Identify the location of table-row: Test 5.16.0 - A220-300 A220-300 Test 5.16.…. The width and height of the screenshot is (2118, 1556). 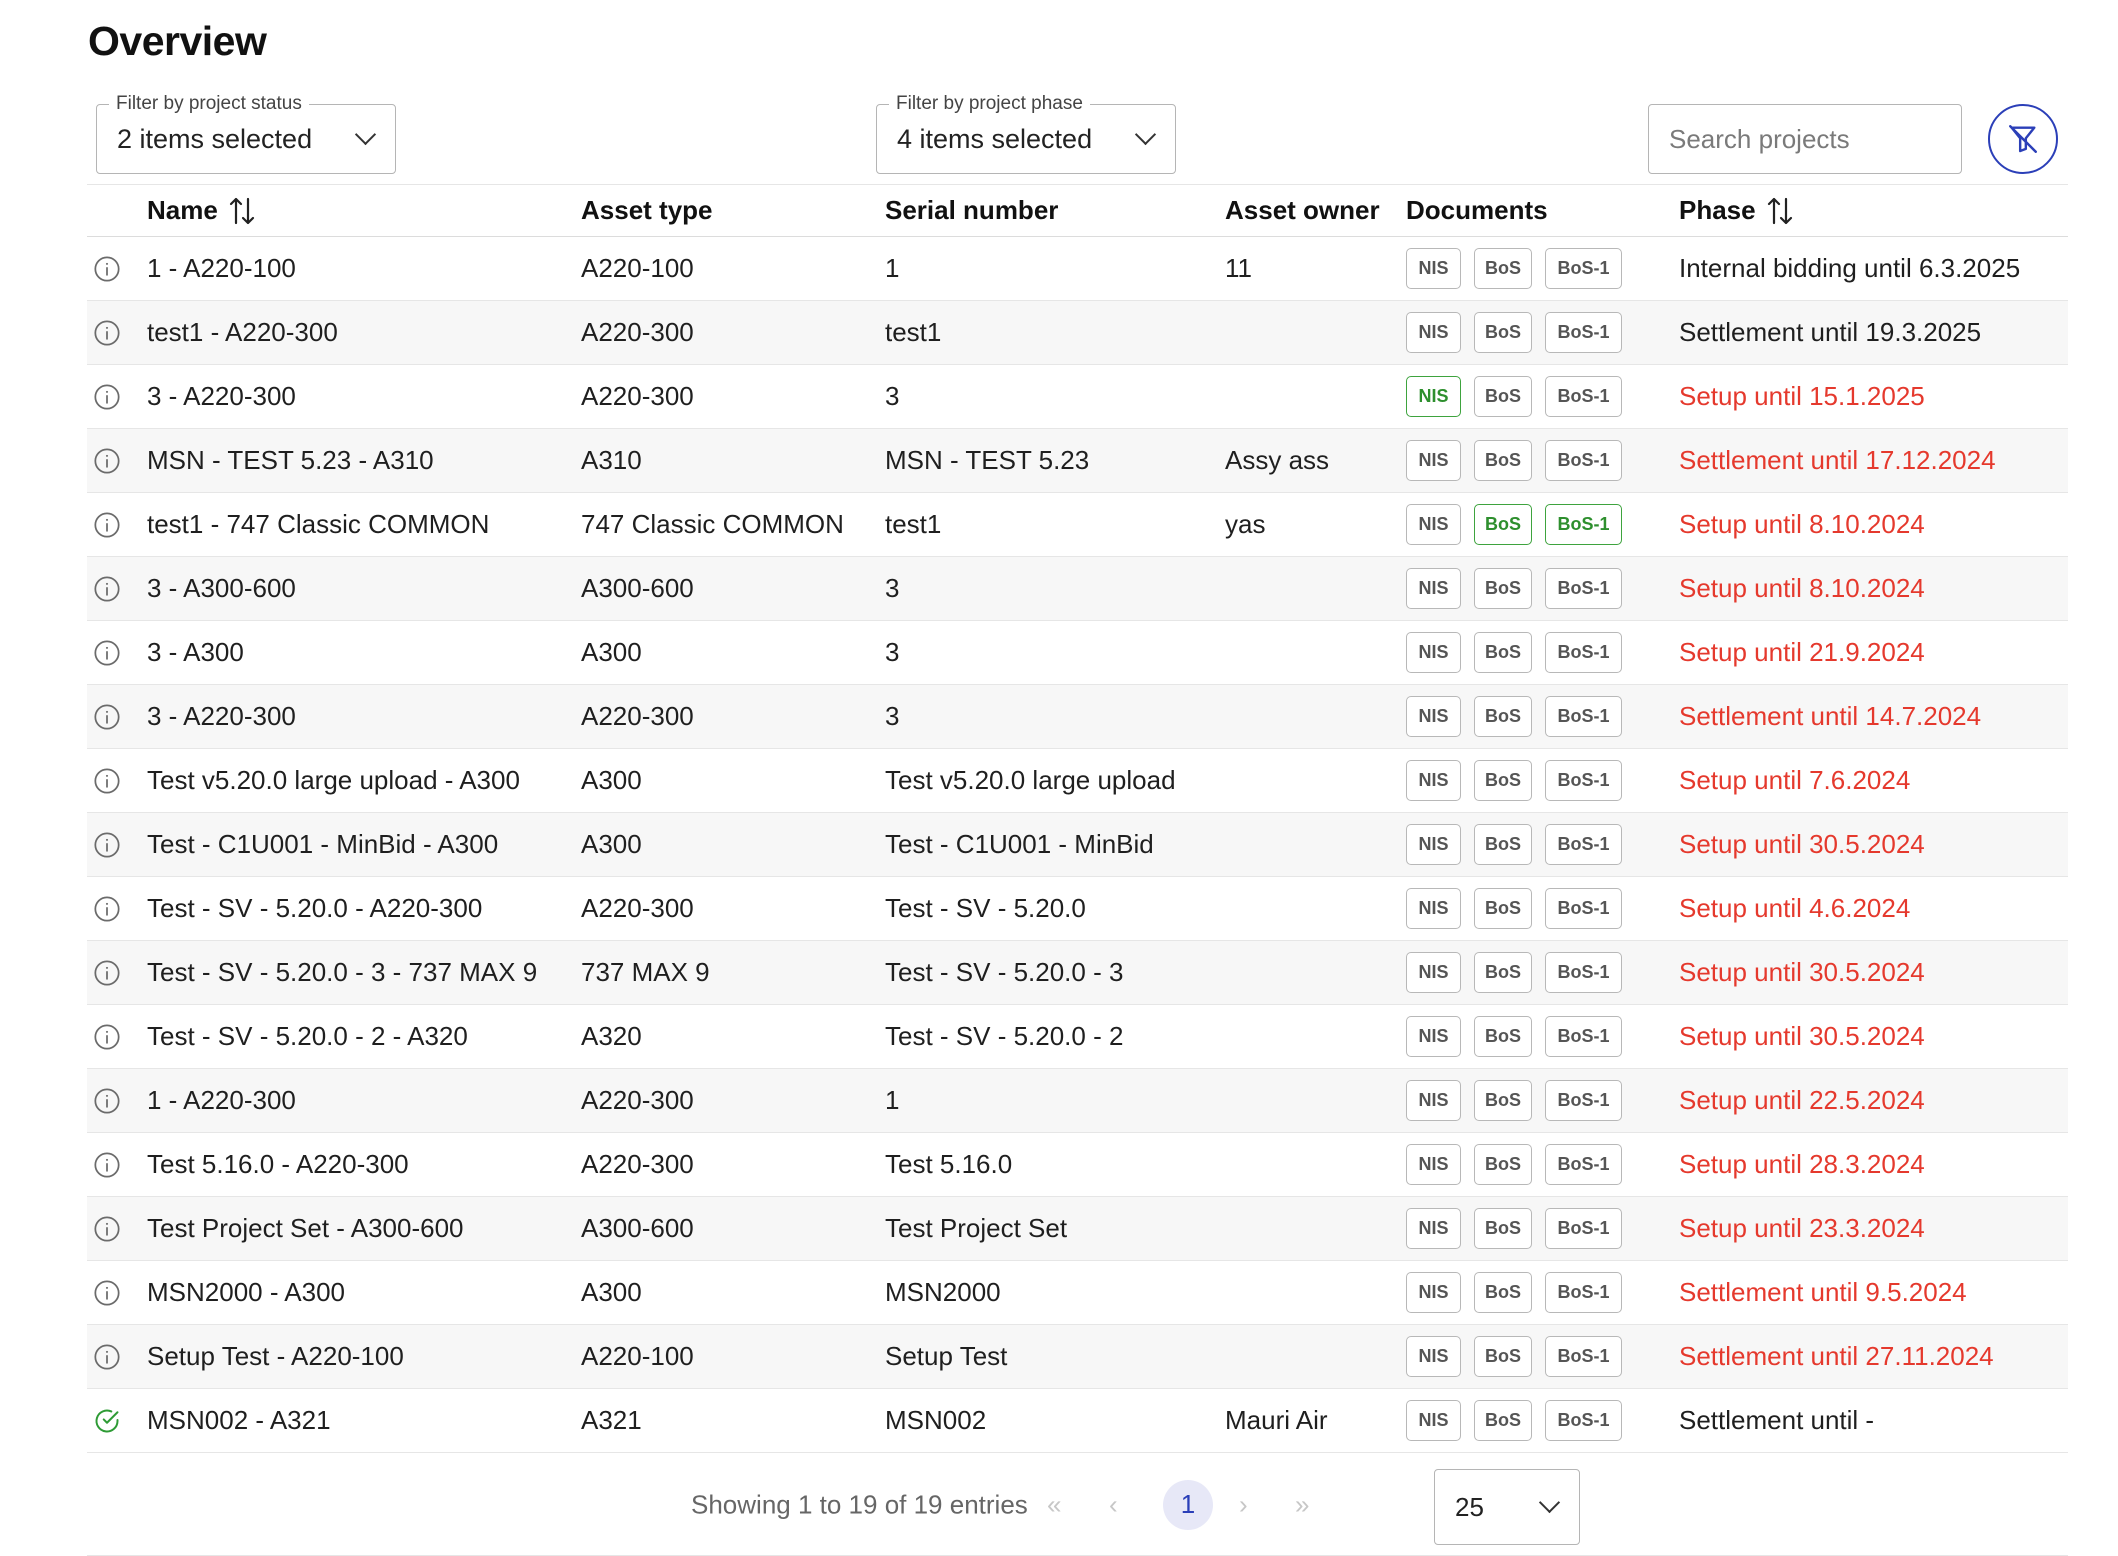
(1077, 1165).